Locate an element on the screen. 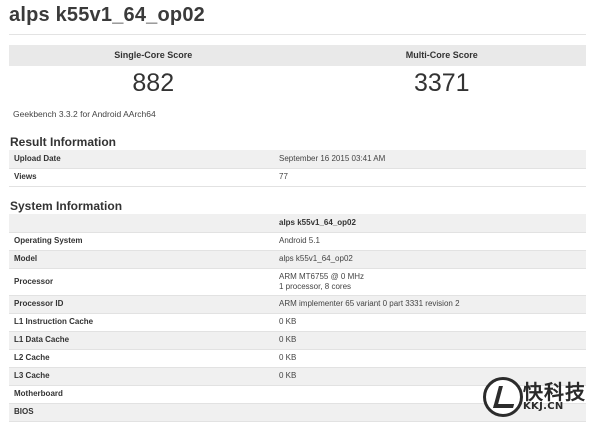 The width and height of the screenshot is (594, 422). table-row: L2 Cache 0 KB is located at coordinates (297, 358).